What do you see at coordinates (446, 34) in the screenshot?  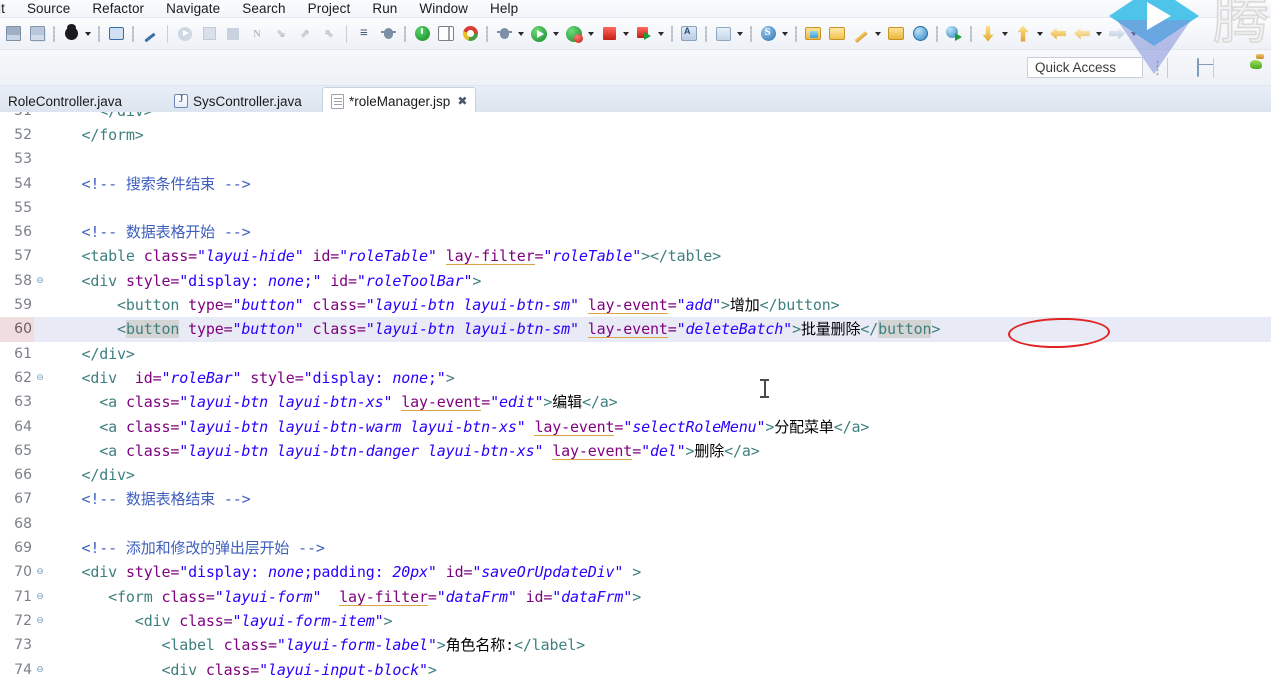 I see `perspective-icon` at bounding box center [446, 34].